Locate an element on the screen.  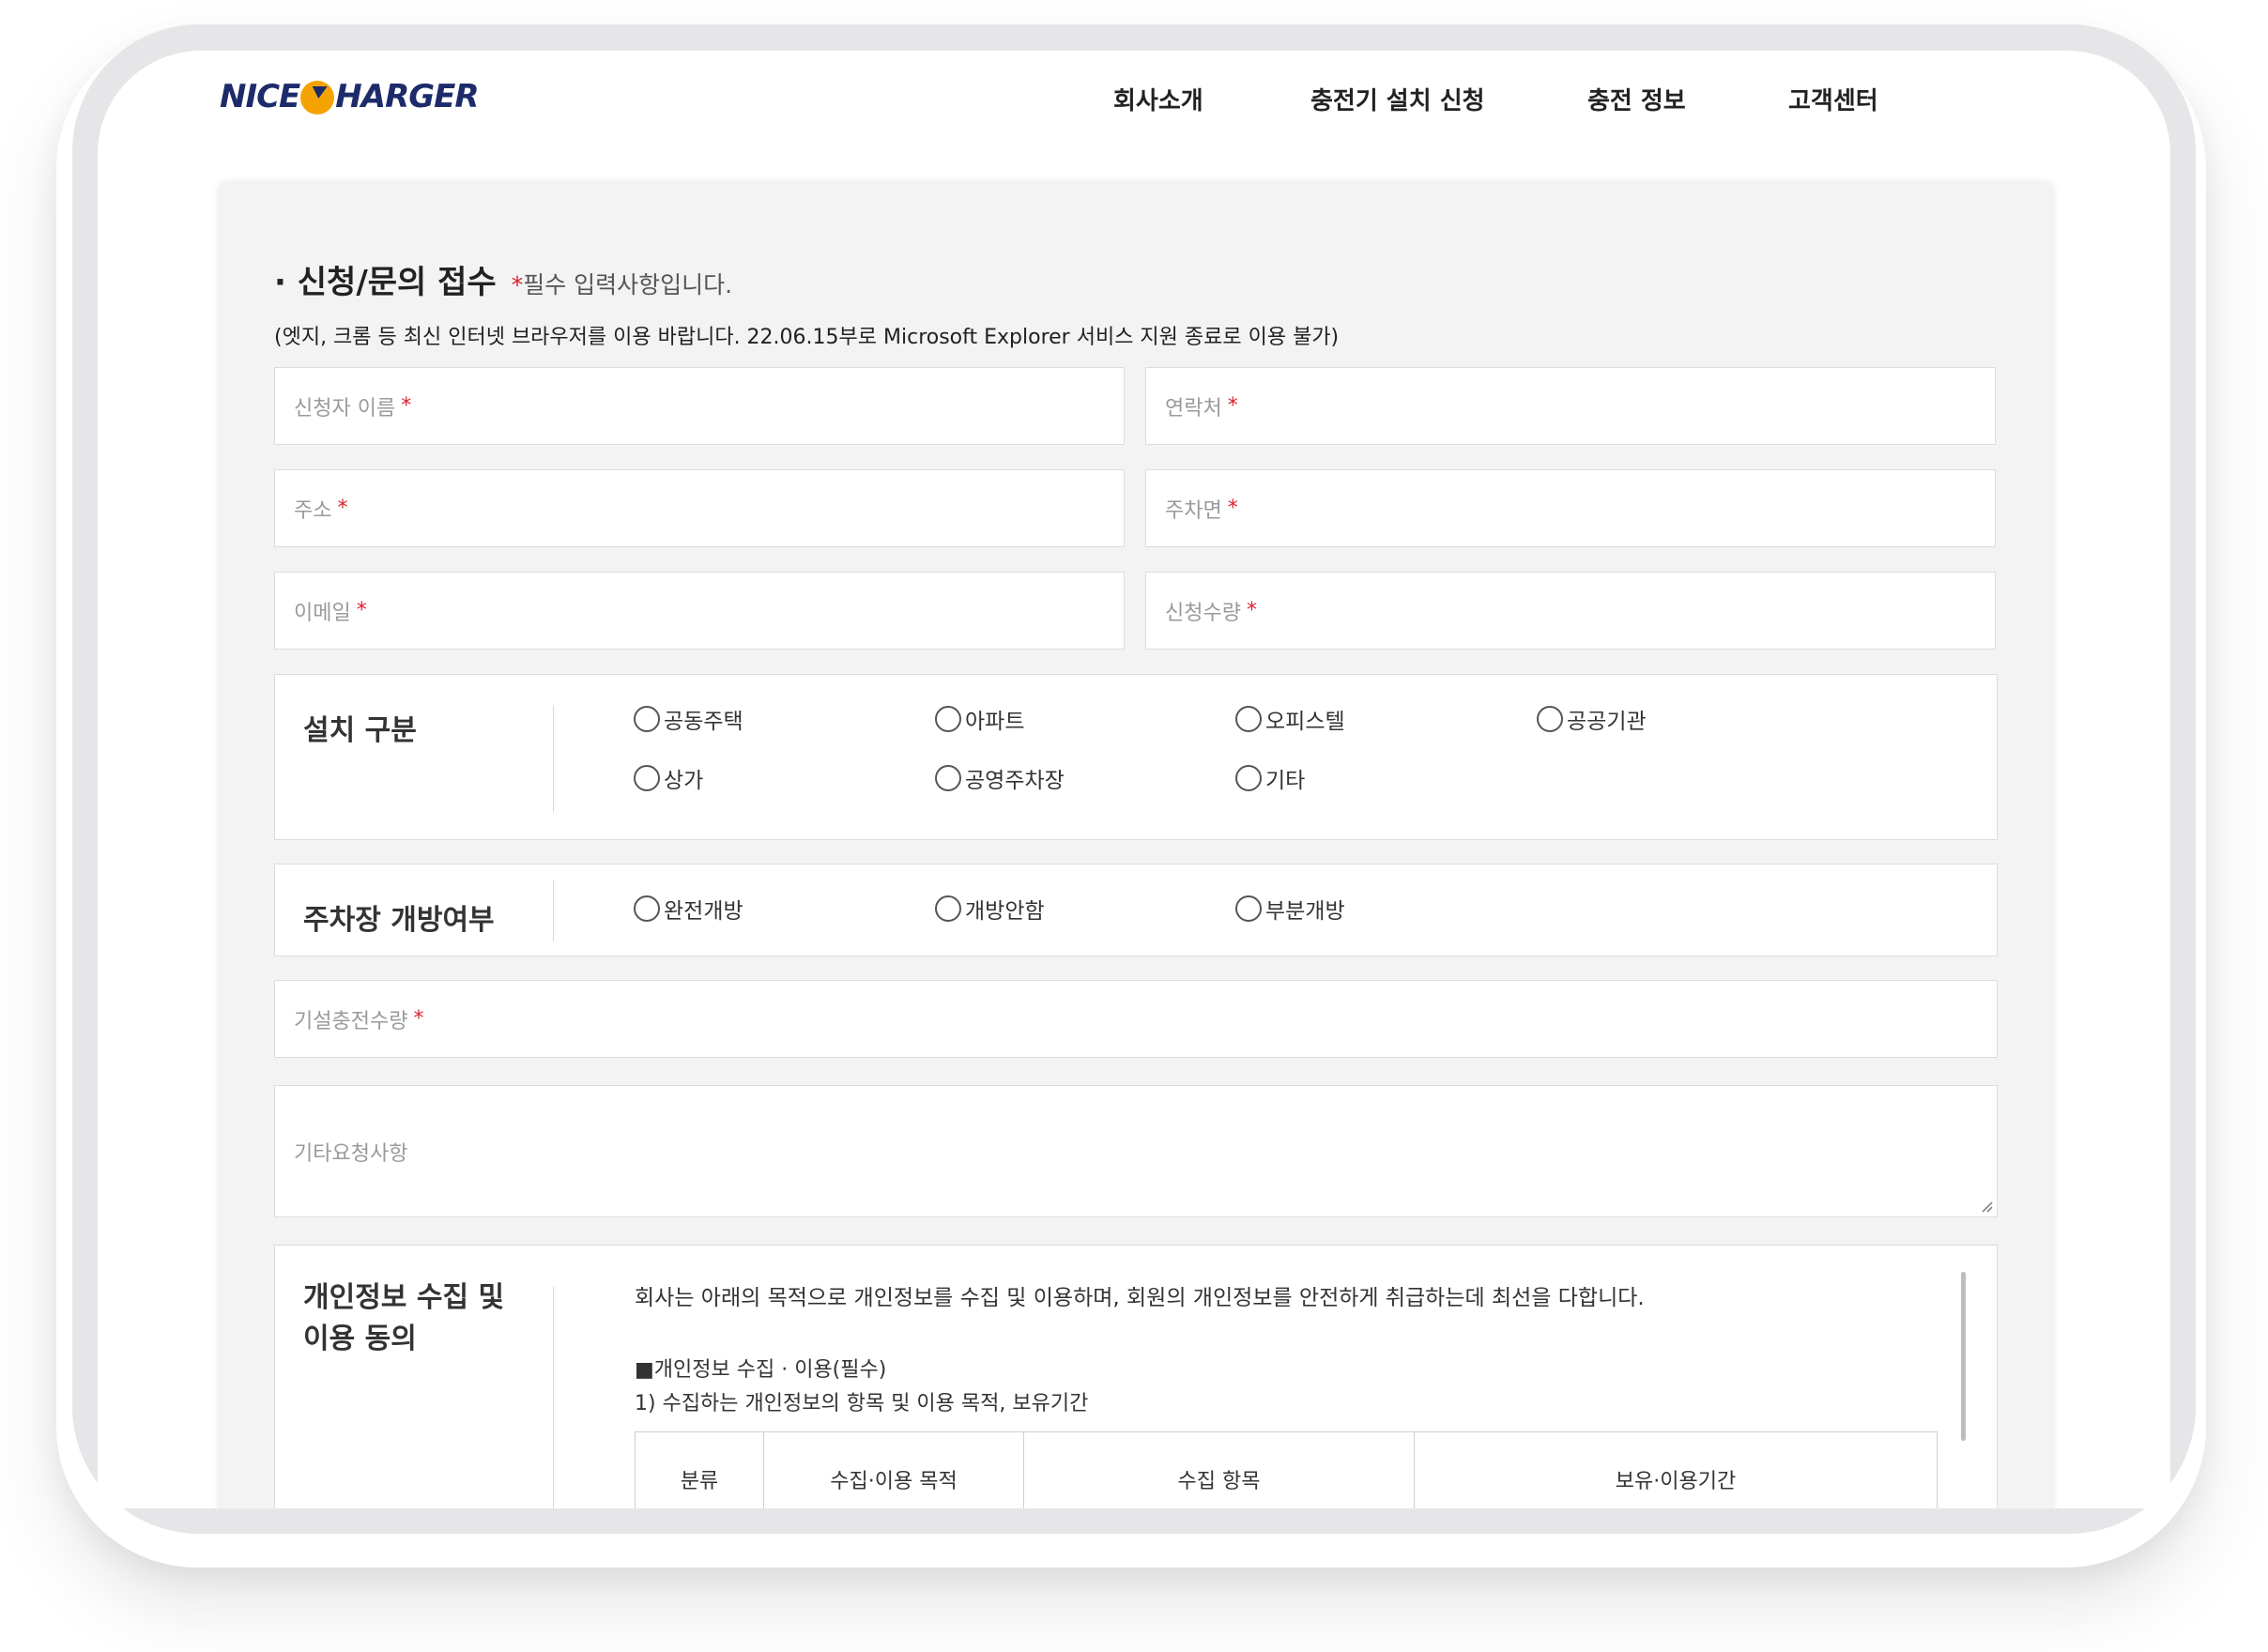
radio-install-public-agency: 공공기관 is located at coordinates (1592, 719).